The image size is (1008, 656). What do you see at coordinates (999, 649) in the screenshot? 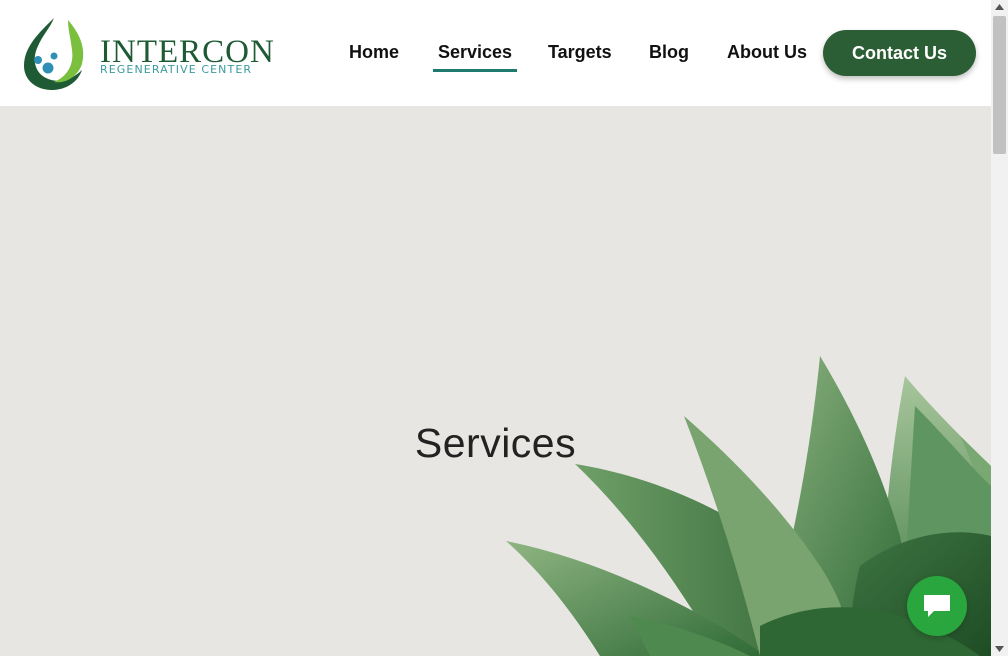
I see `scroll-down-arrow-icon` at bounding box center [999, 649].